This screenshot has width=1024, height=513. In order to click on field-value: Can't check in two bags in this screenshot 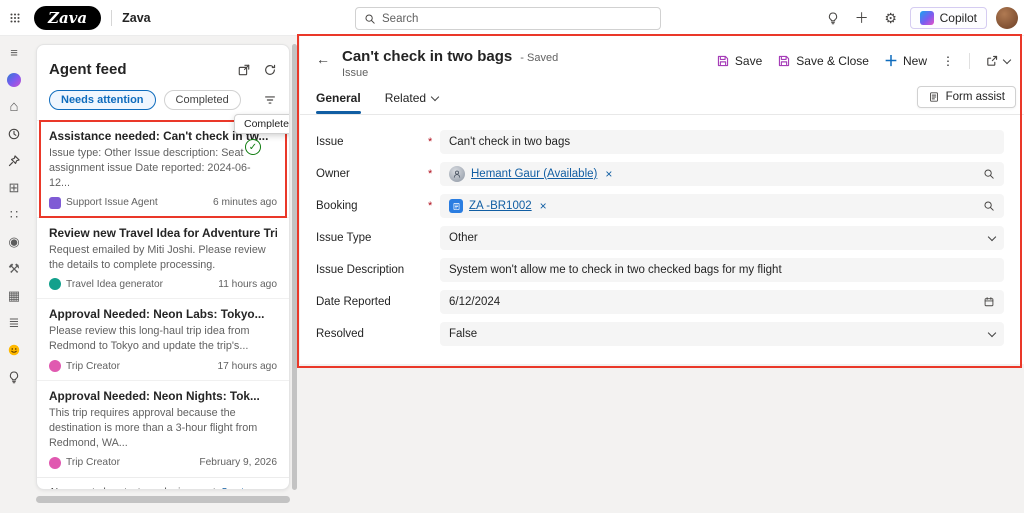, I will do `click(510, 142)`.